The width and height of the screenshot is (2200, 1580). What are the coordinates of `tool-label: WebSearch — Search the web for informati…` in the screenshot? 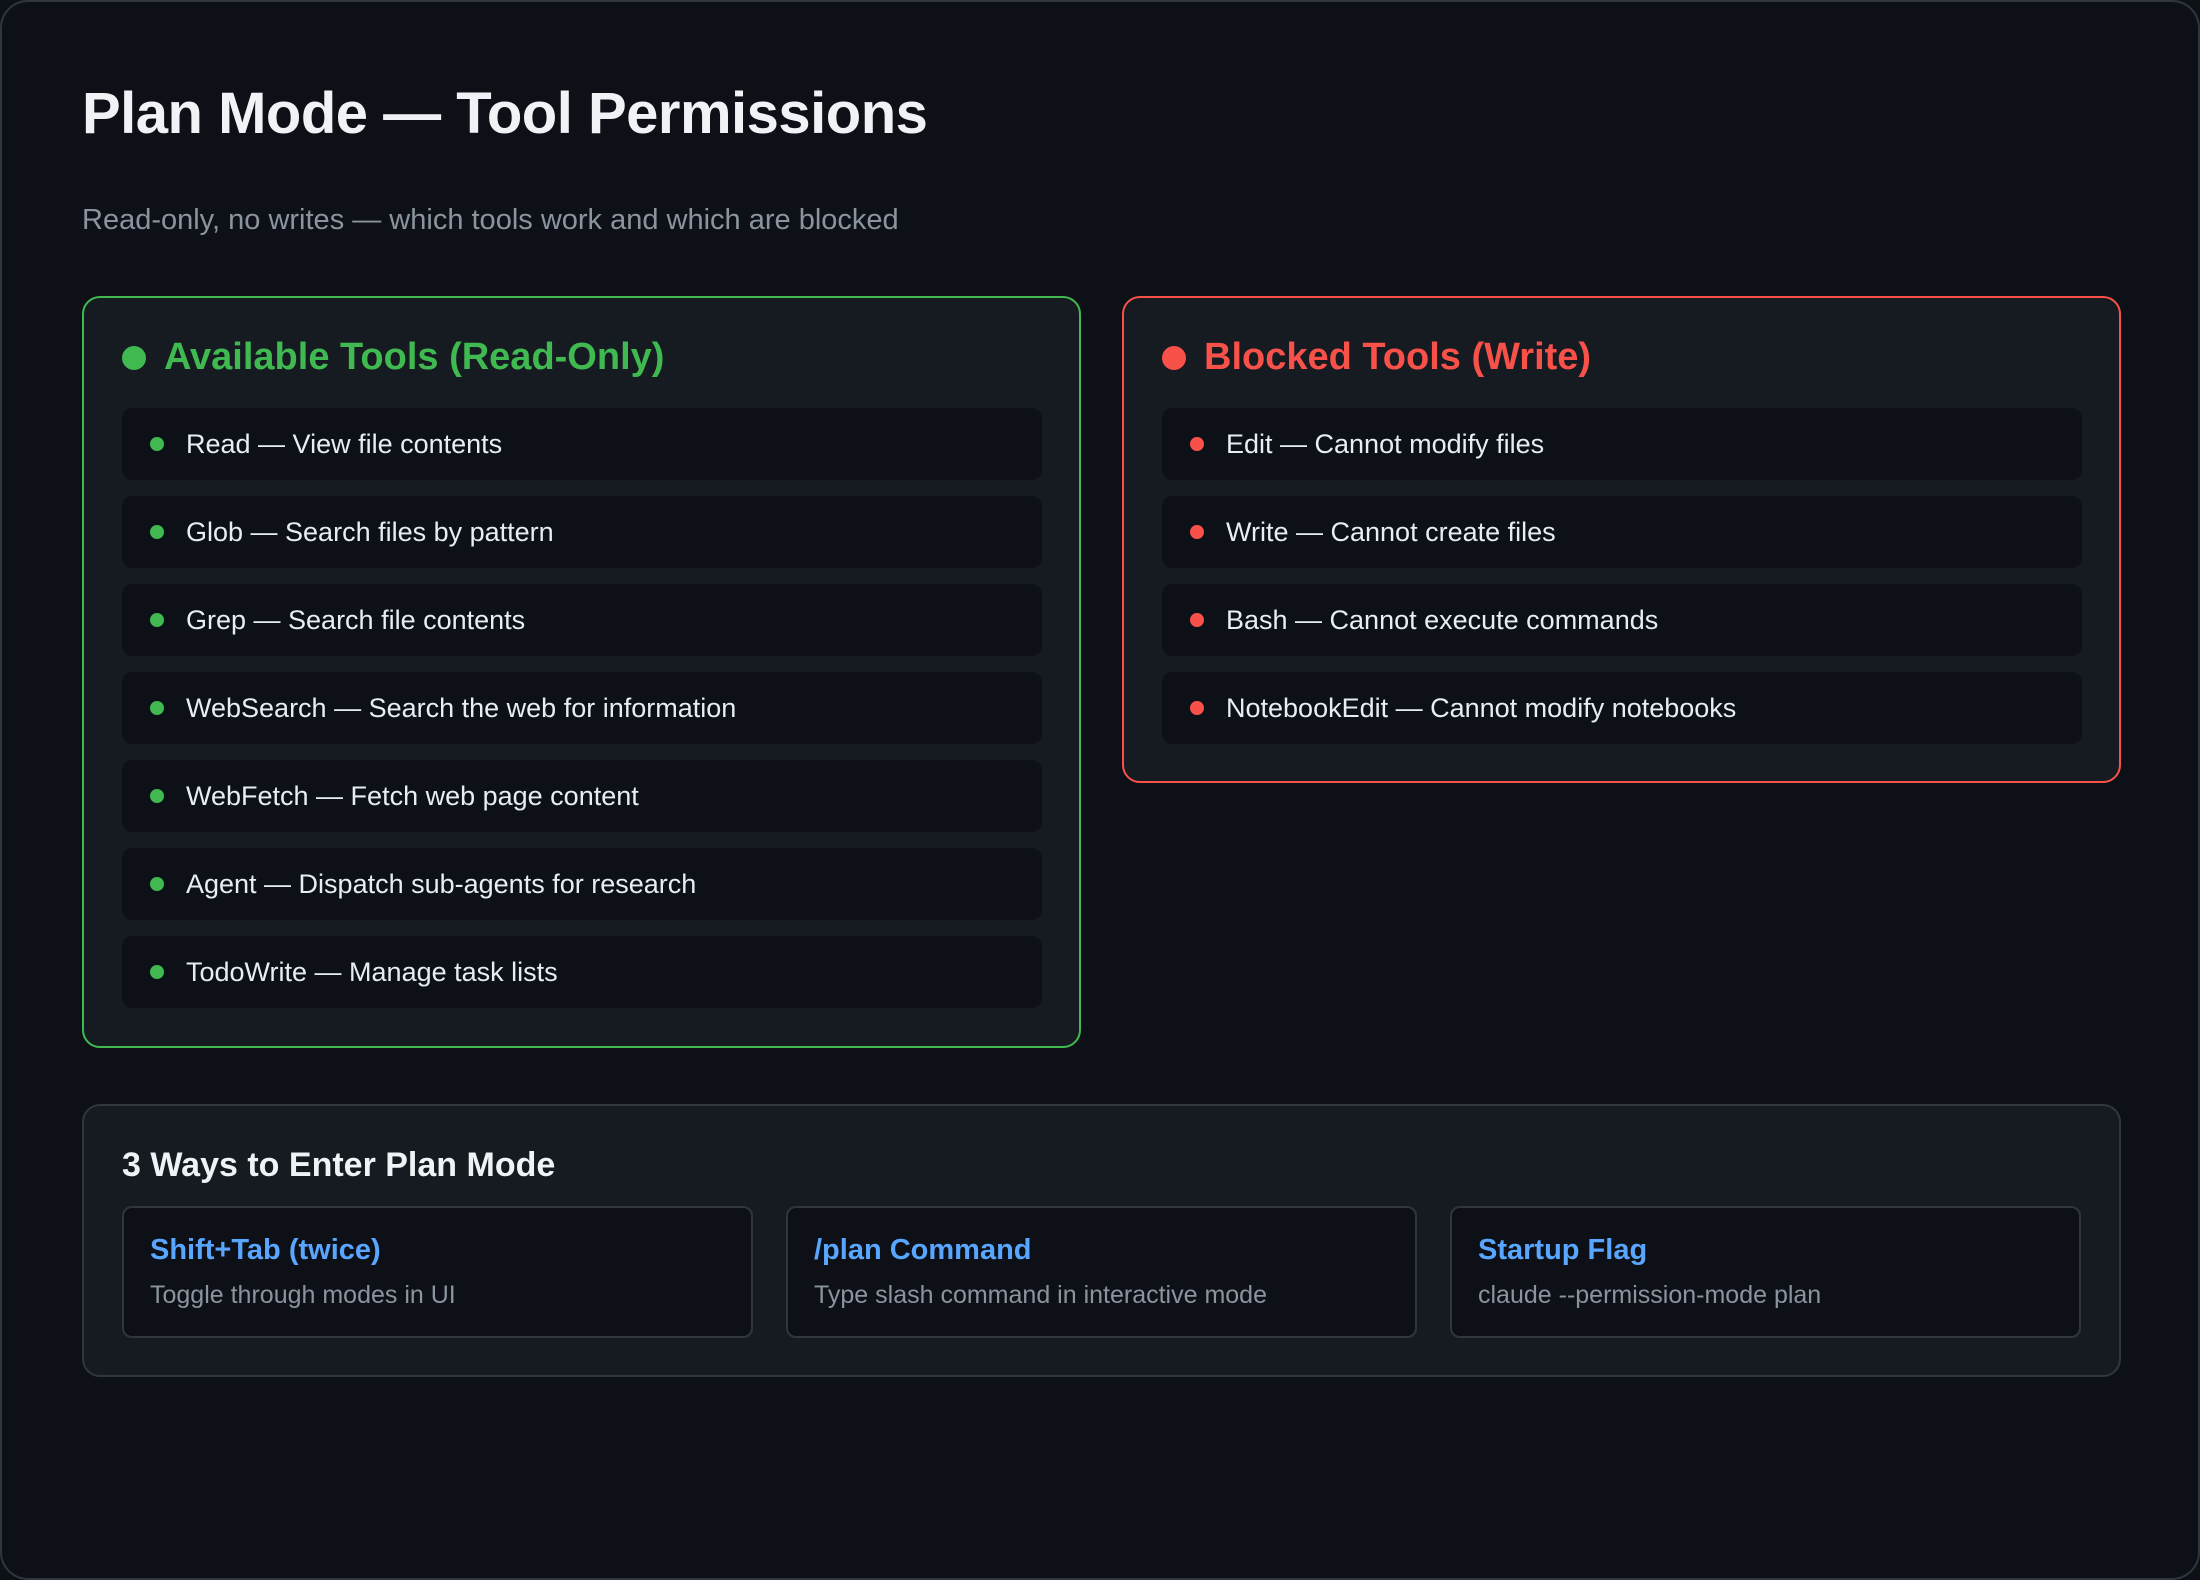 It's located at (461, 707).